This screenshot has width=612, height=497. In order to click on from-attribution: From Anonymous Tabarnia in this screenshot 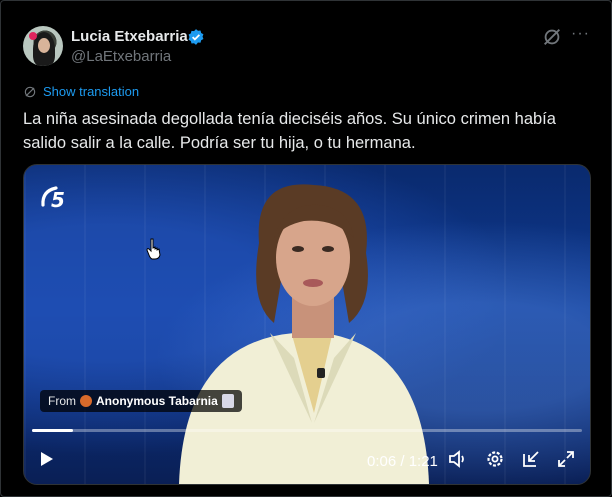, I will do `click(141, 401)`.